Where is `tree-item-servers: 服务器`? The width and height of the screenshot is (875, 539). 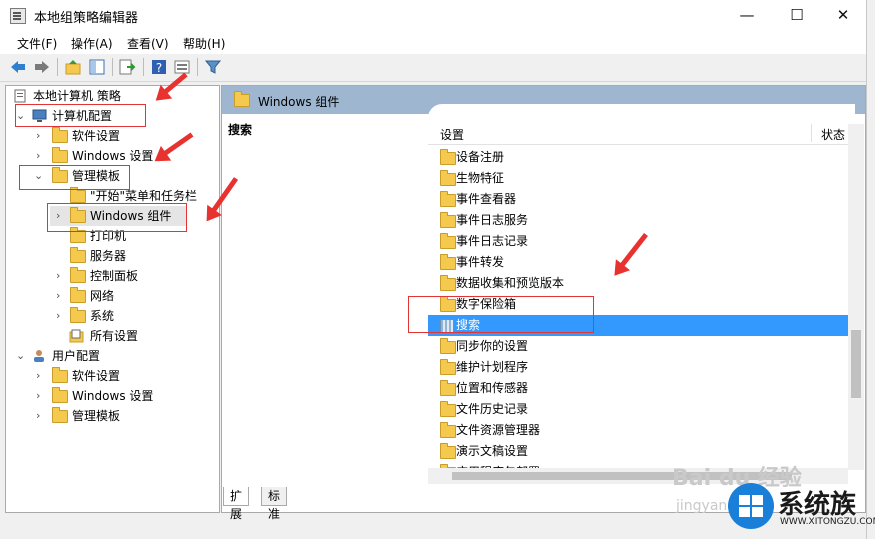
tree-item-servers: 服务器 is located at coordinates (111, 256).